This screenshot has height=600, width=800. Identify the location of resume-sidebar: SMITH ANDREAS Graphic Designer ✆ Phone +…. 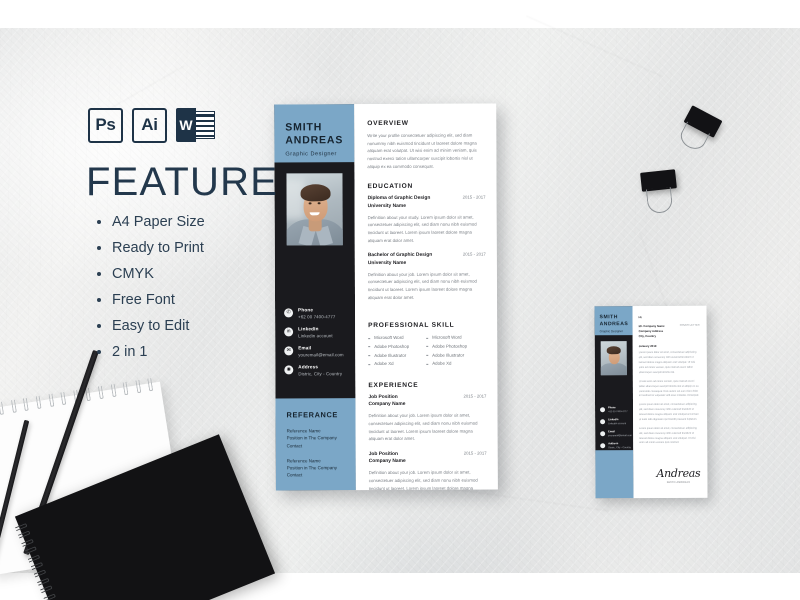
(315, 297).